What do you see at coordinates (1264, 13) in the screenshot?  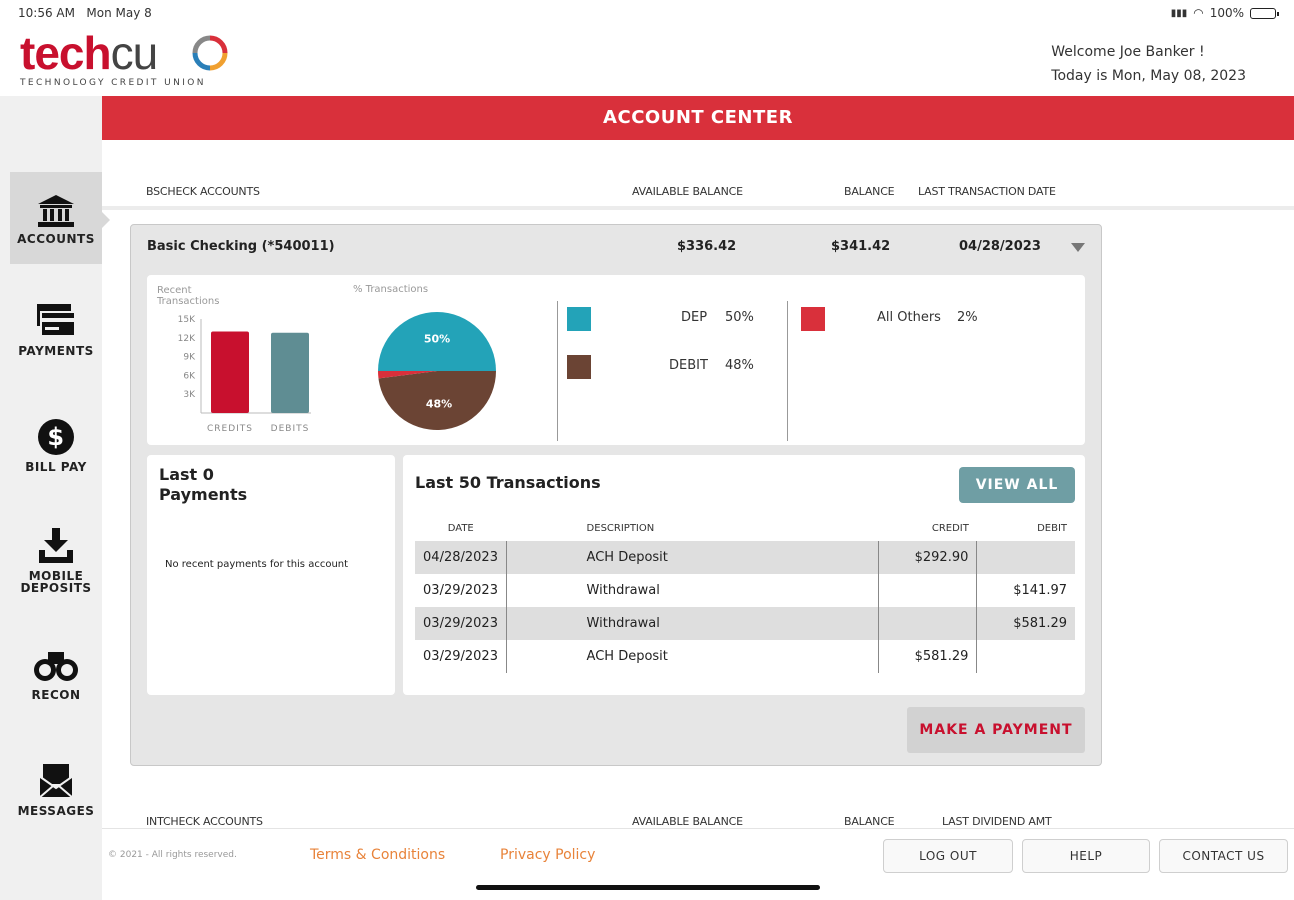 I see `battery-icon` at bounding box center [1264, 13].